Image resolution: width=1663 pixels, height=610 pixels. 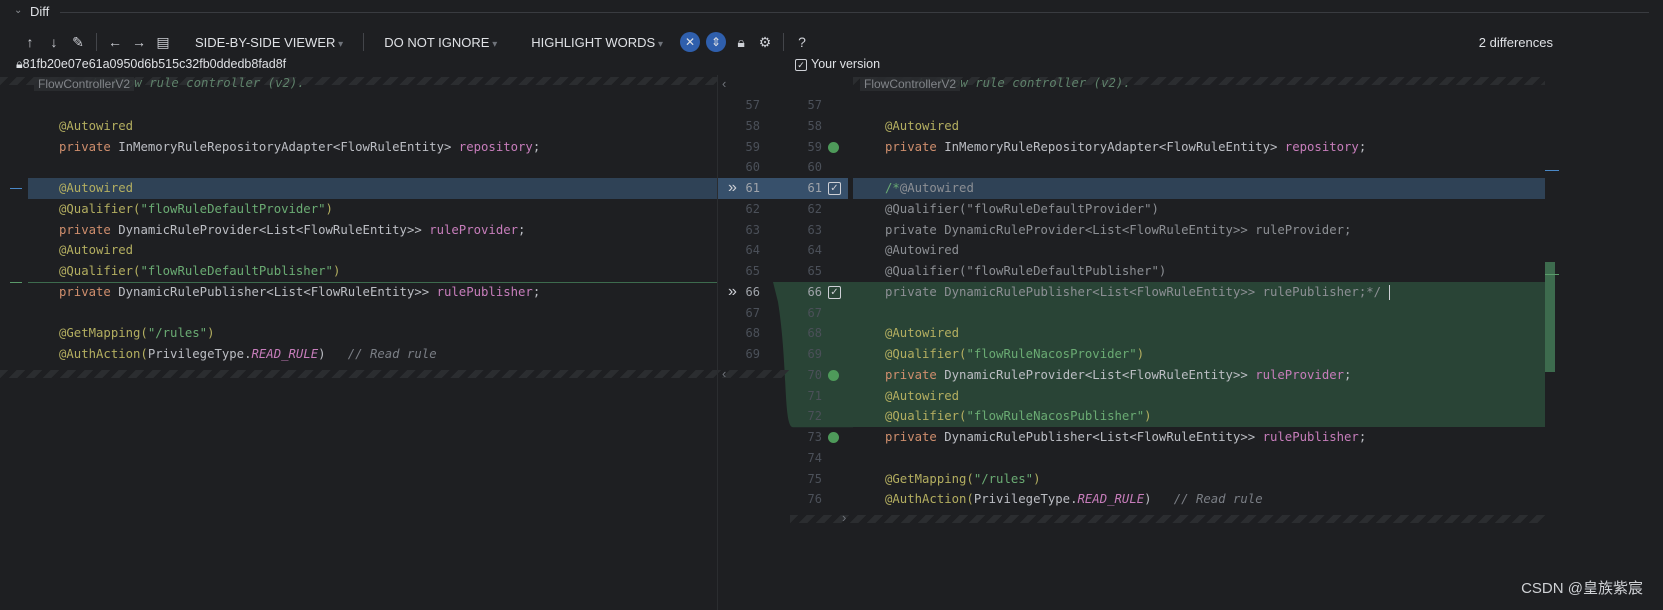 What do you see at coordinates (814, 208) in the screenshot?
I see `line-number: 62` at bounding box center [814, 208].